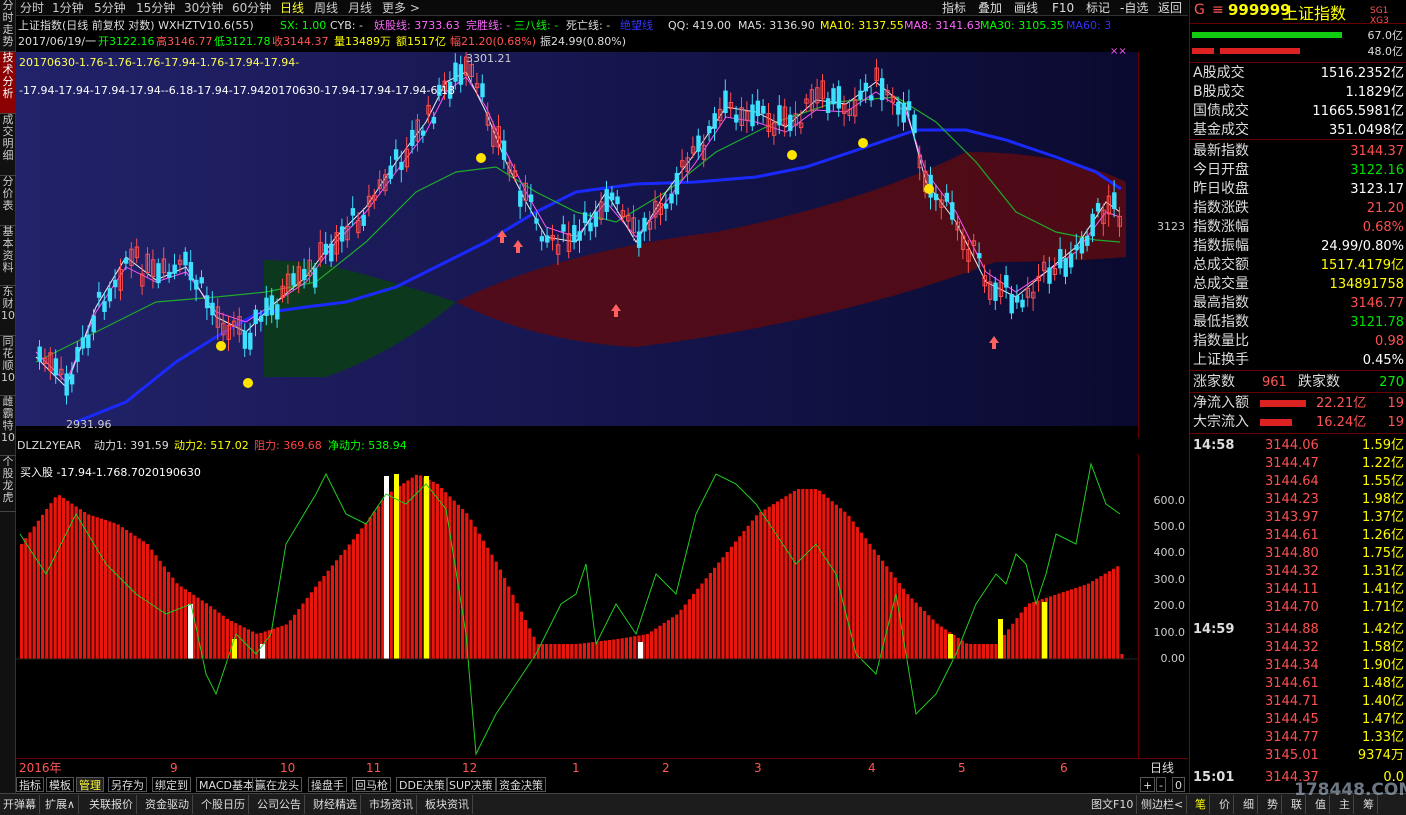 The width and height of the screenshot is (1406, 815). I want to click on tool-tab-huimaqiang: 回马枪, so click(371, 784).